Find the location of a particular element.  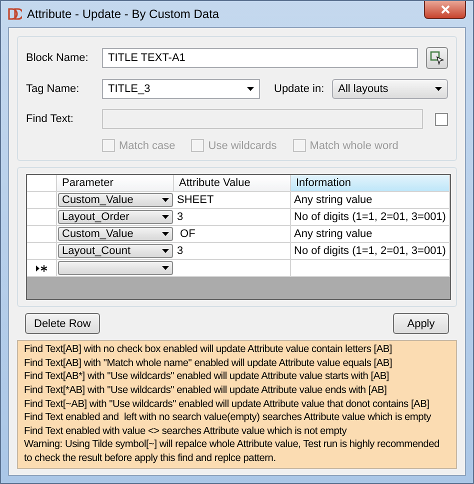

help-text: Find Text[*AB] with "Use wildcards" enabled will update Attribute value ends with [AB] is located at coordinates (206, 391).